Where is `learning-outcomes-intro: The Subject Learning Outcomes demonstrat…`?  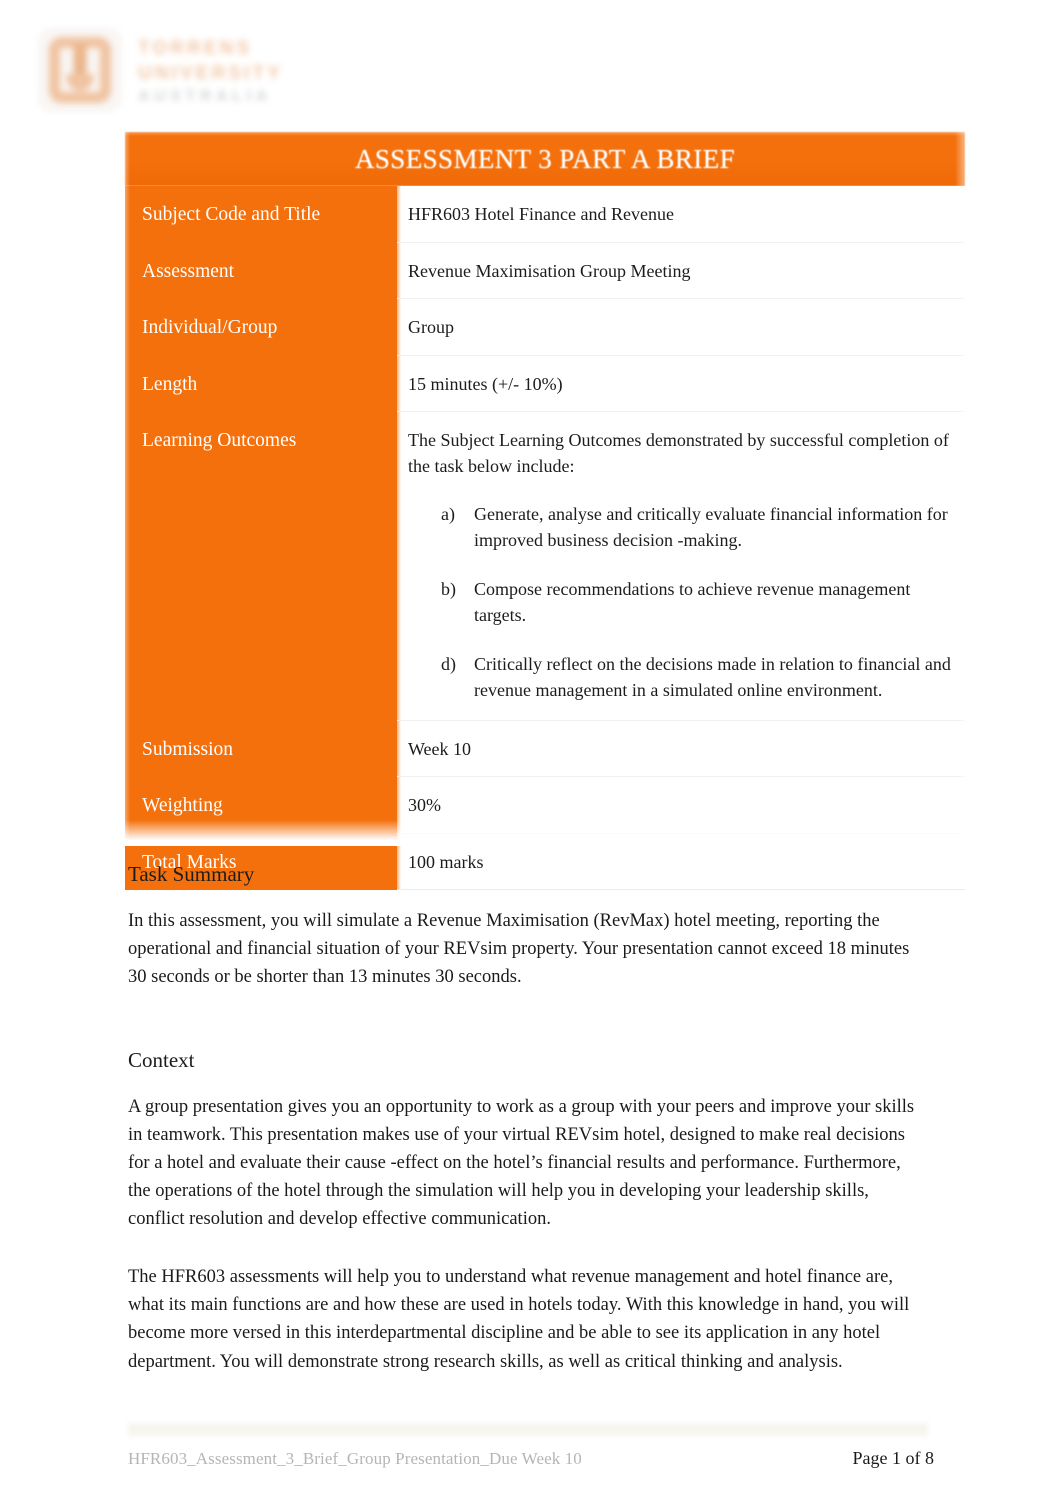 learning-outcomes-intro: The Subject Learning Outcomes demonstrat… is located at coordinates (678, 453).